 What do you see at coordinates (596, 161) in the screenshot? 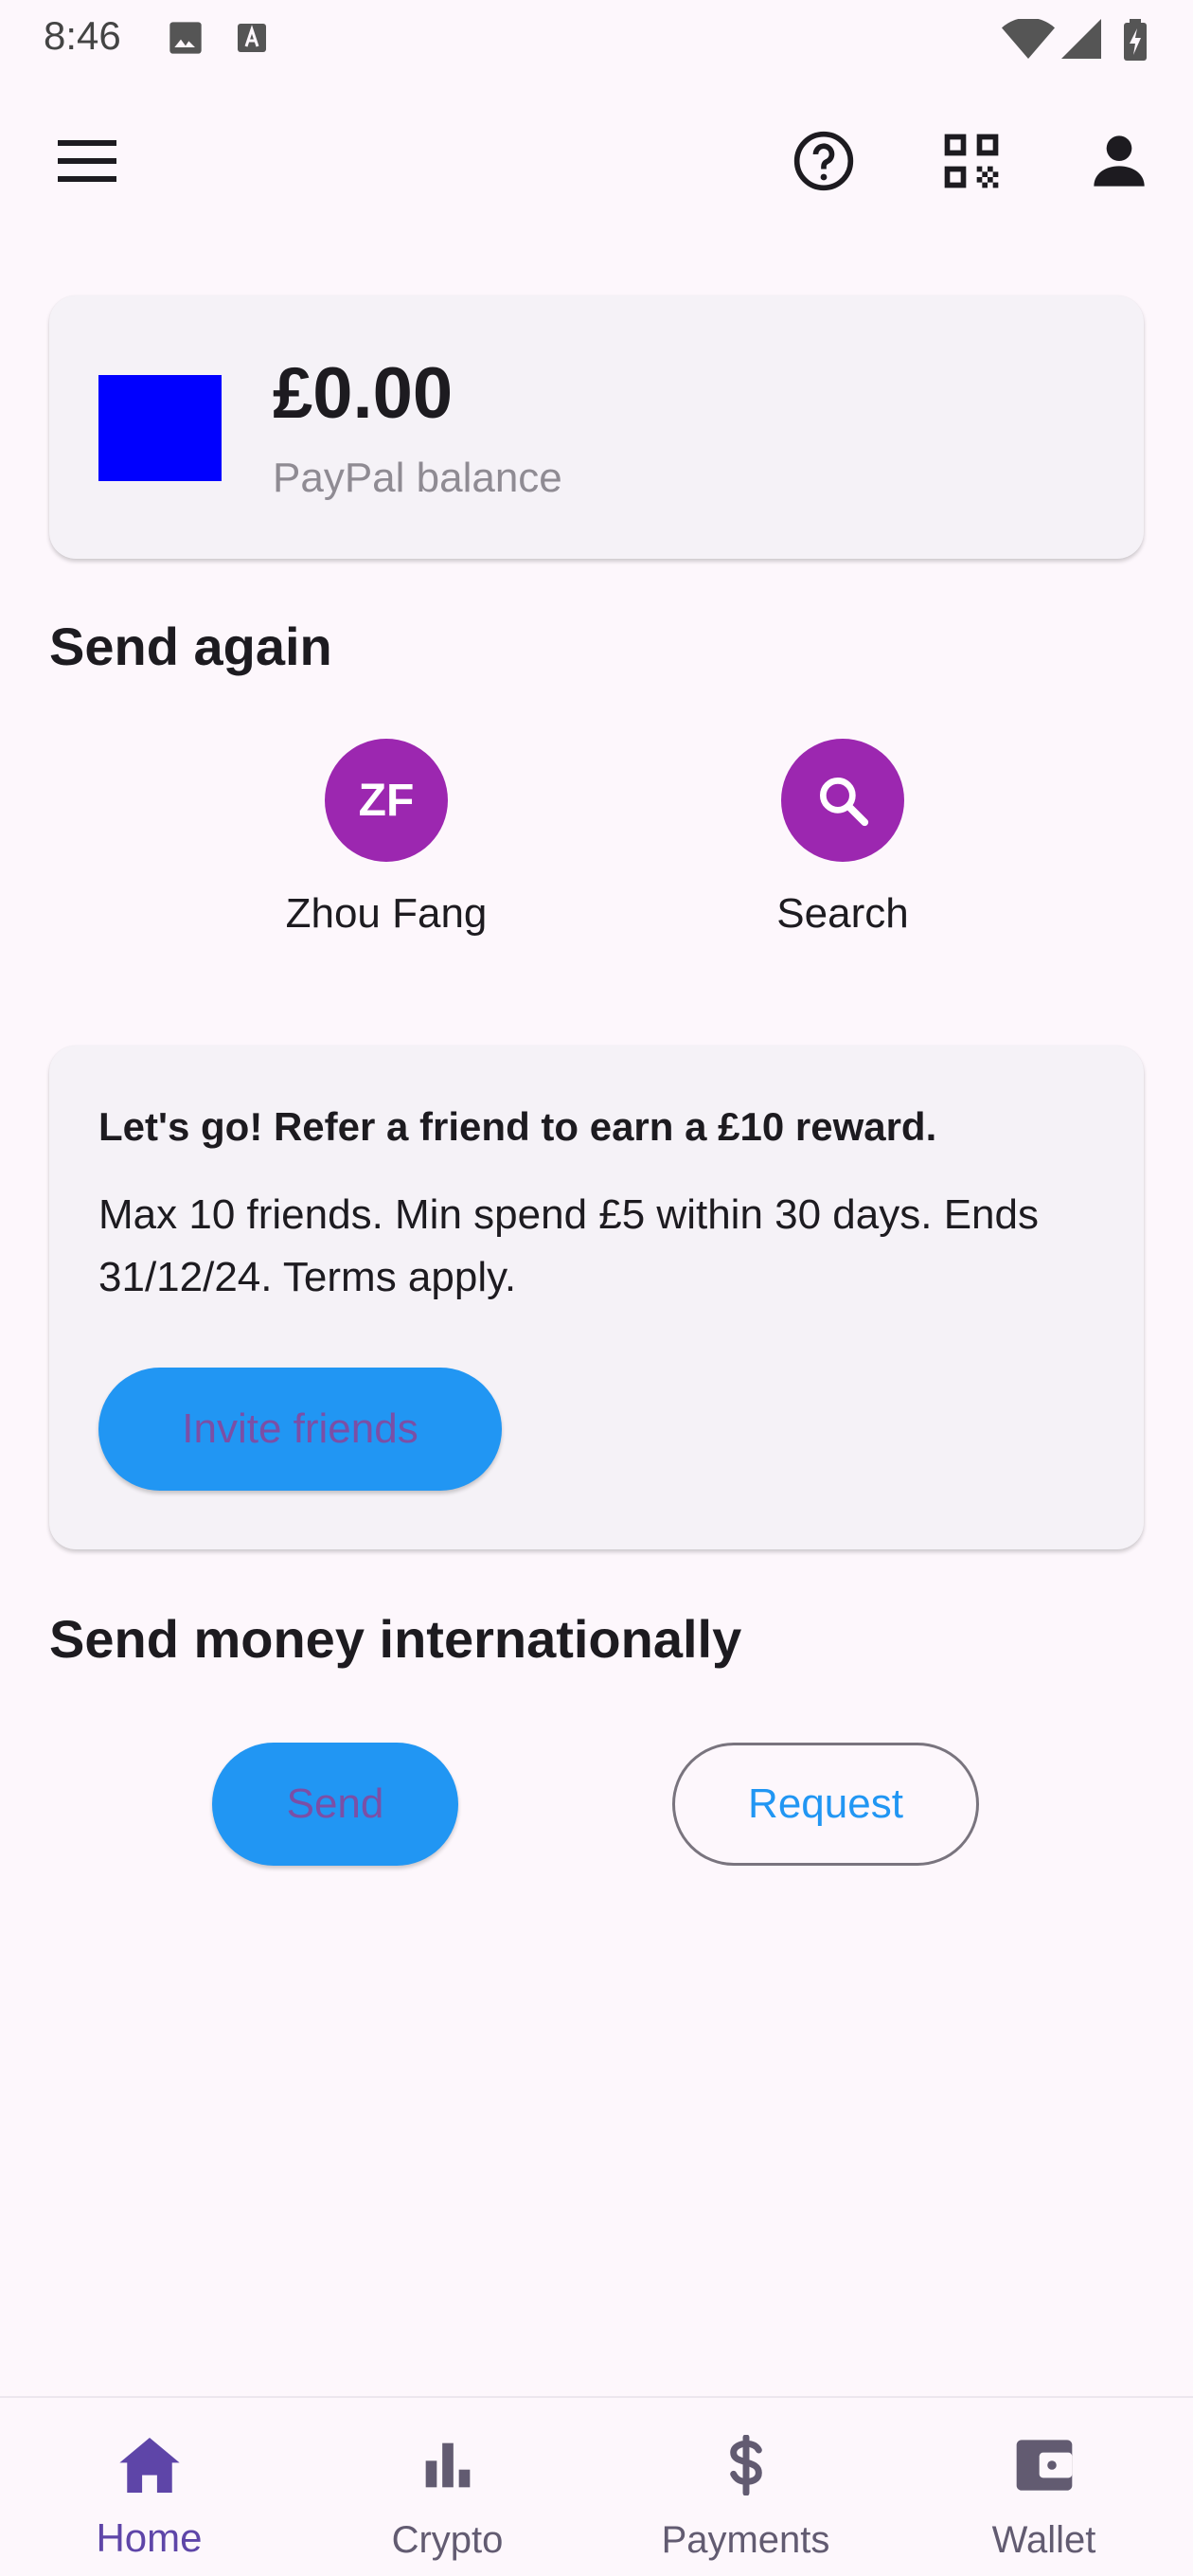
I see `top-app-bar` at bounding box center [596, 161].